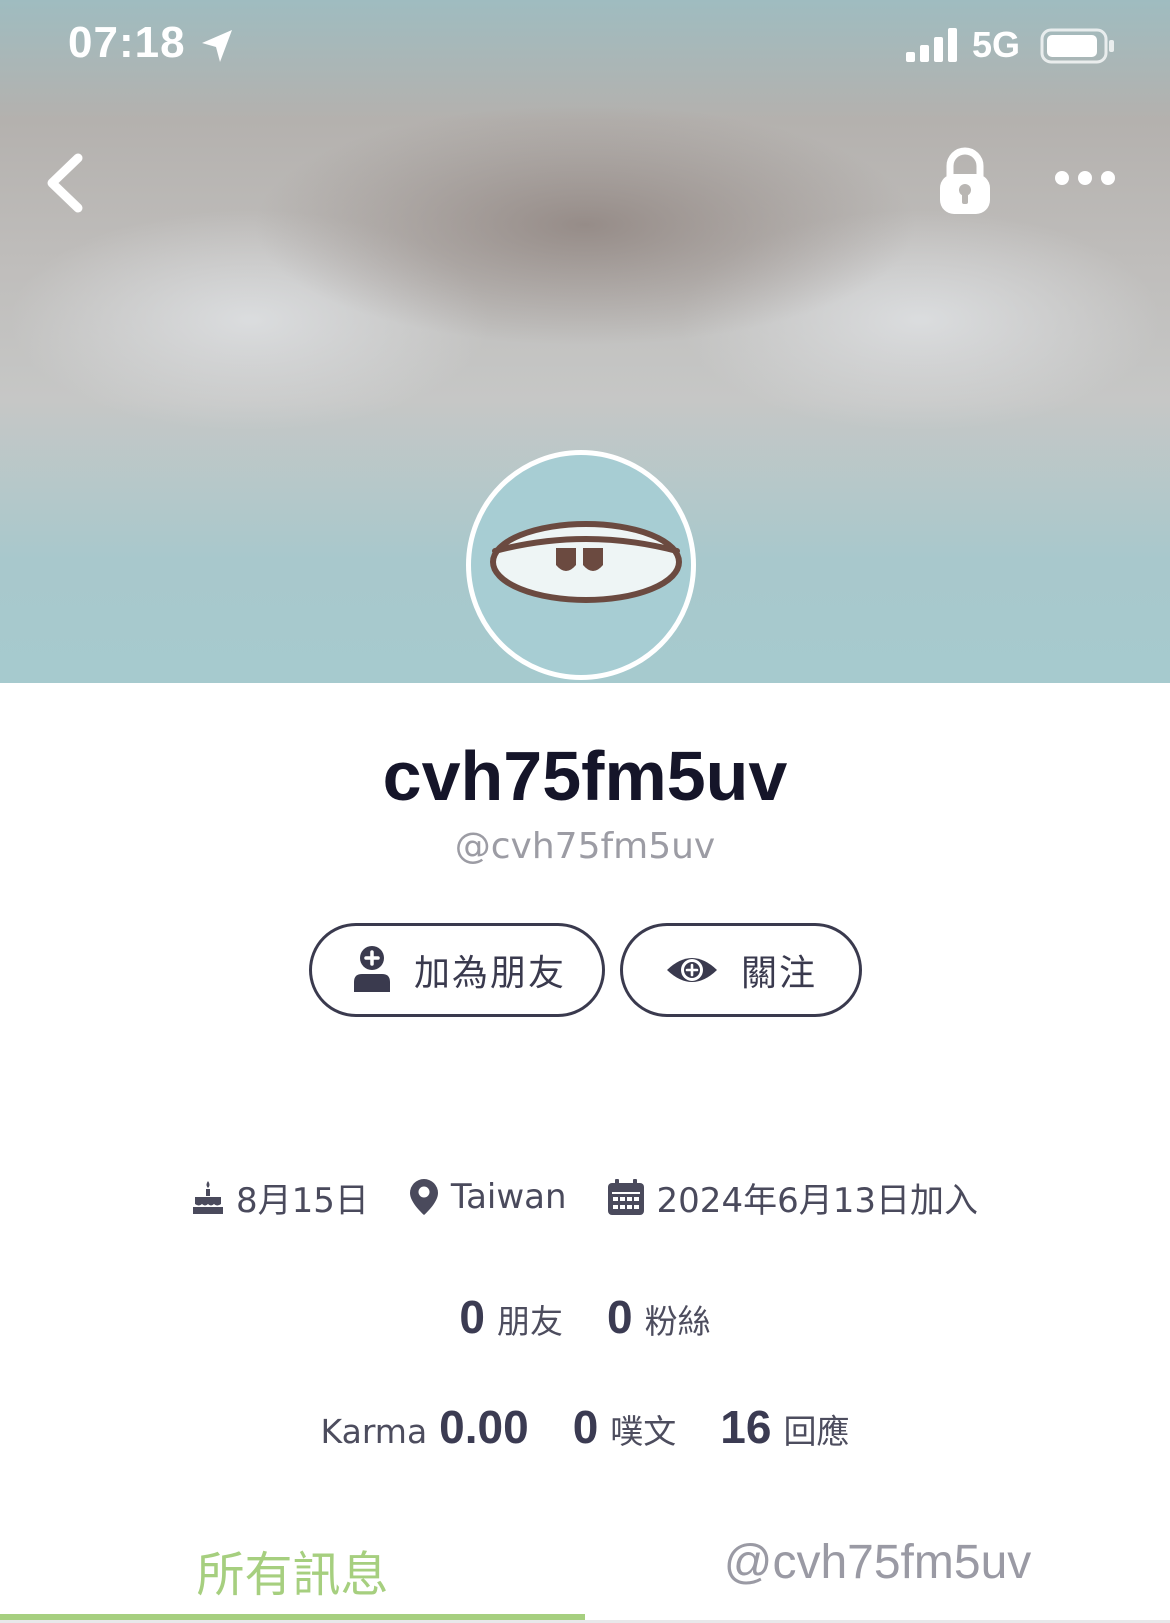 This screenshot has width=1170, height=1623. What do you see at coordinates (472, 1317) in the screenshot?
I see `friends-count: 0` at bounding box center [472, 1317].